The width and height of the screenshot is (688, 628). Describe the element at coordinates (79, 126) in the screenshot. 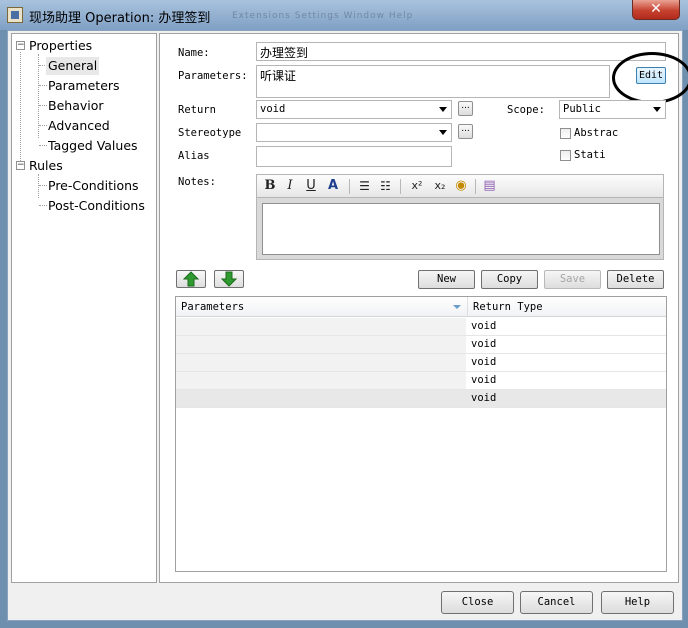

I see `tree-item-advanced: Advanced` at that location.